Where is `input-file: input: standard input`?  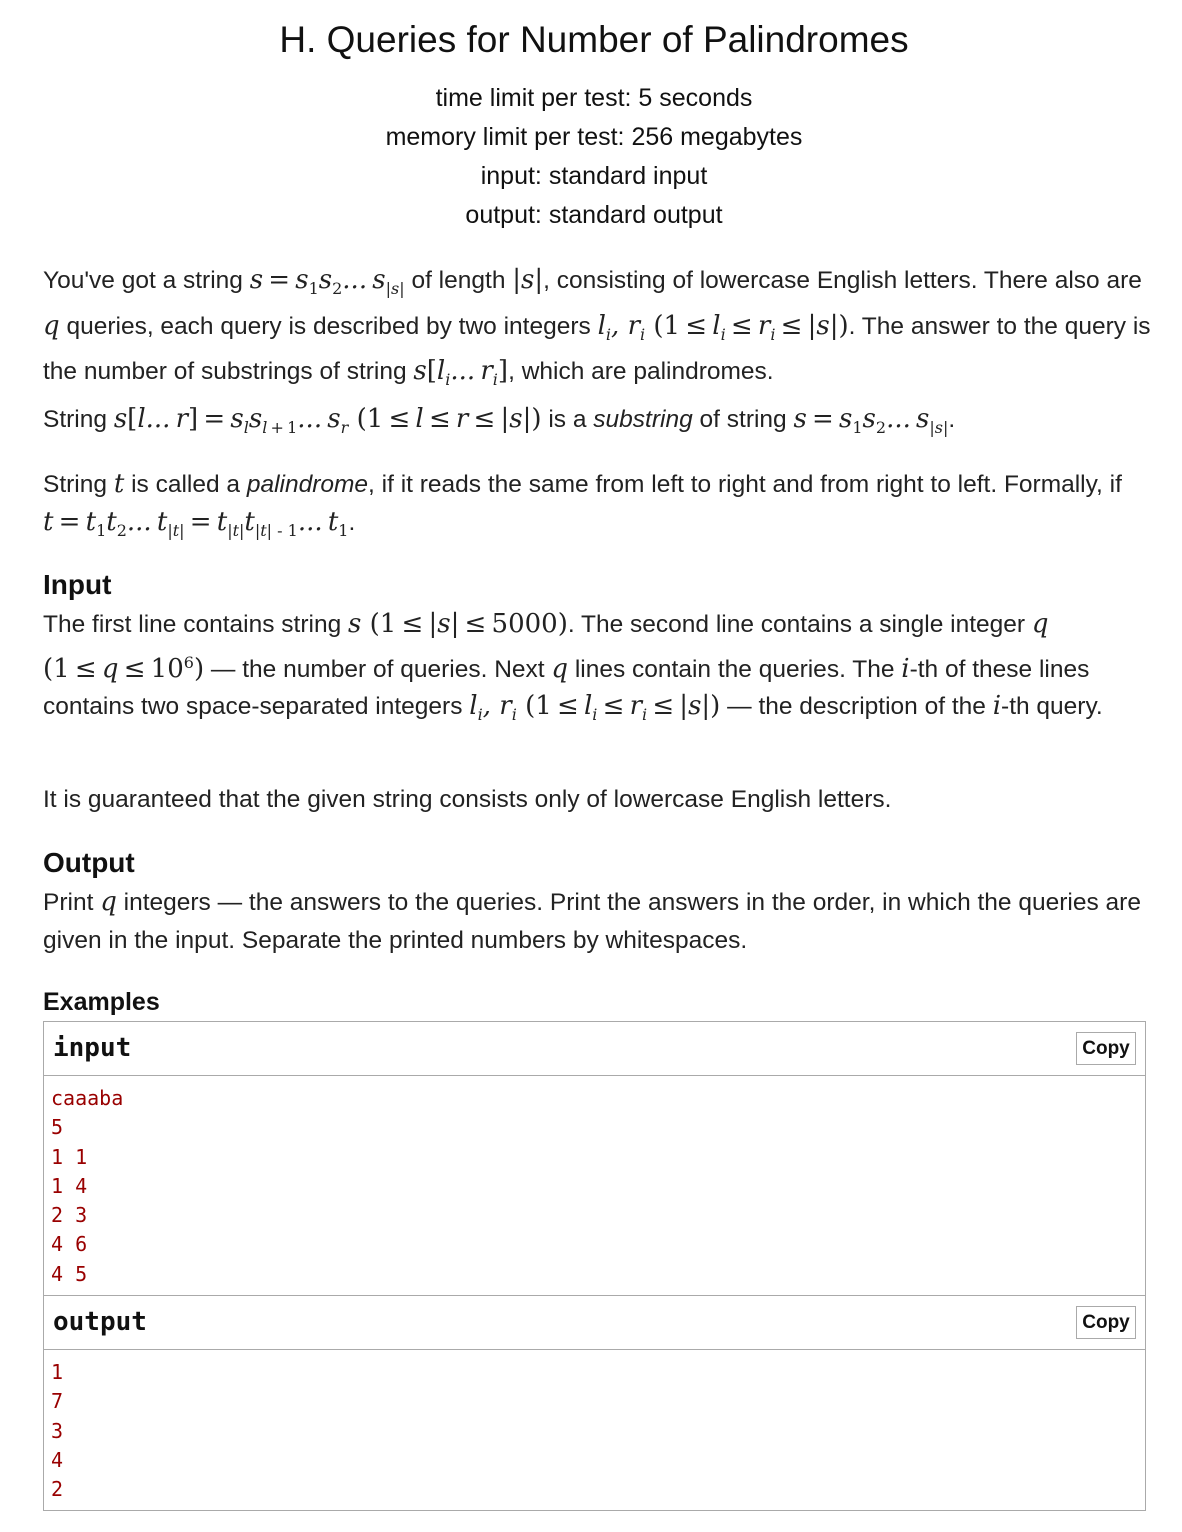 input-file: input: standard input is located at coordinates (594, 176).